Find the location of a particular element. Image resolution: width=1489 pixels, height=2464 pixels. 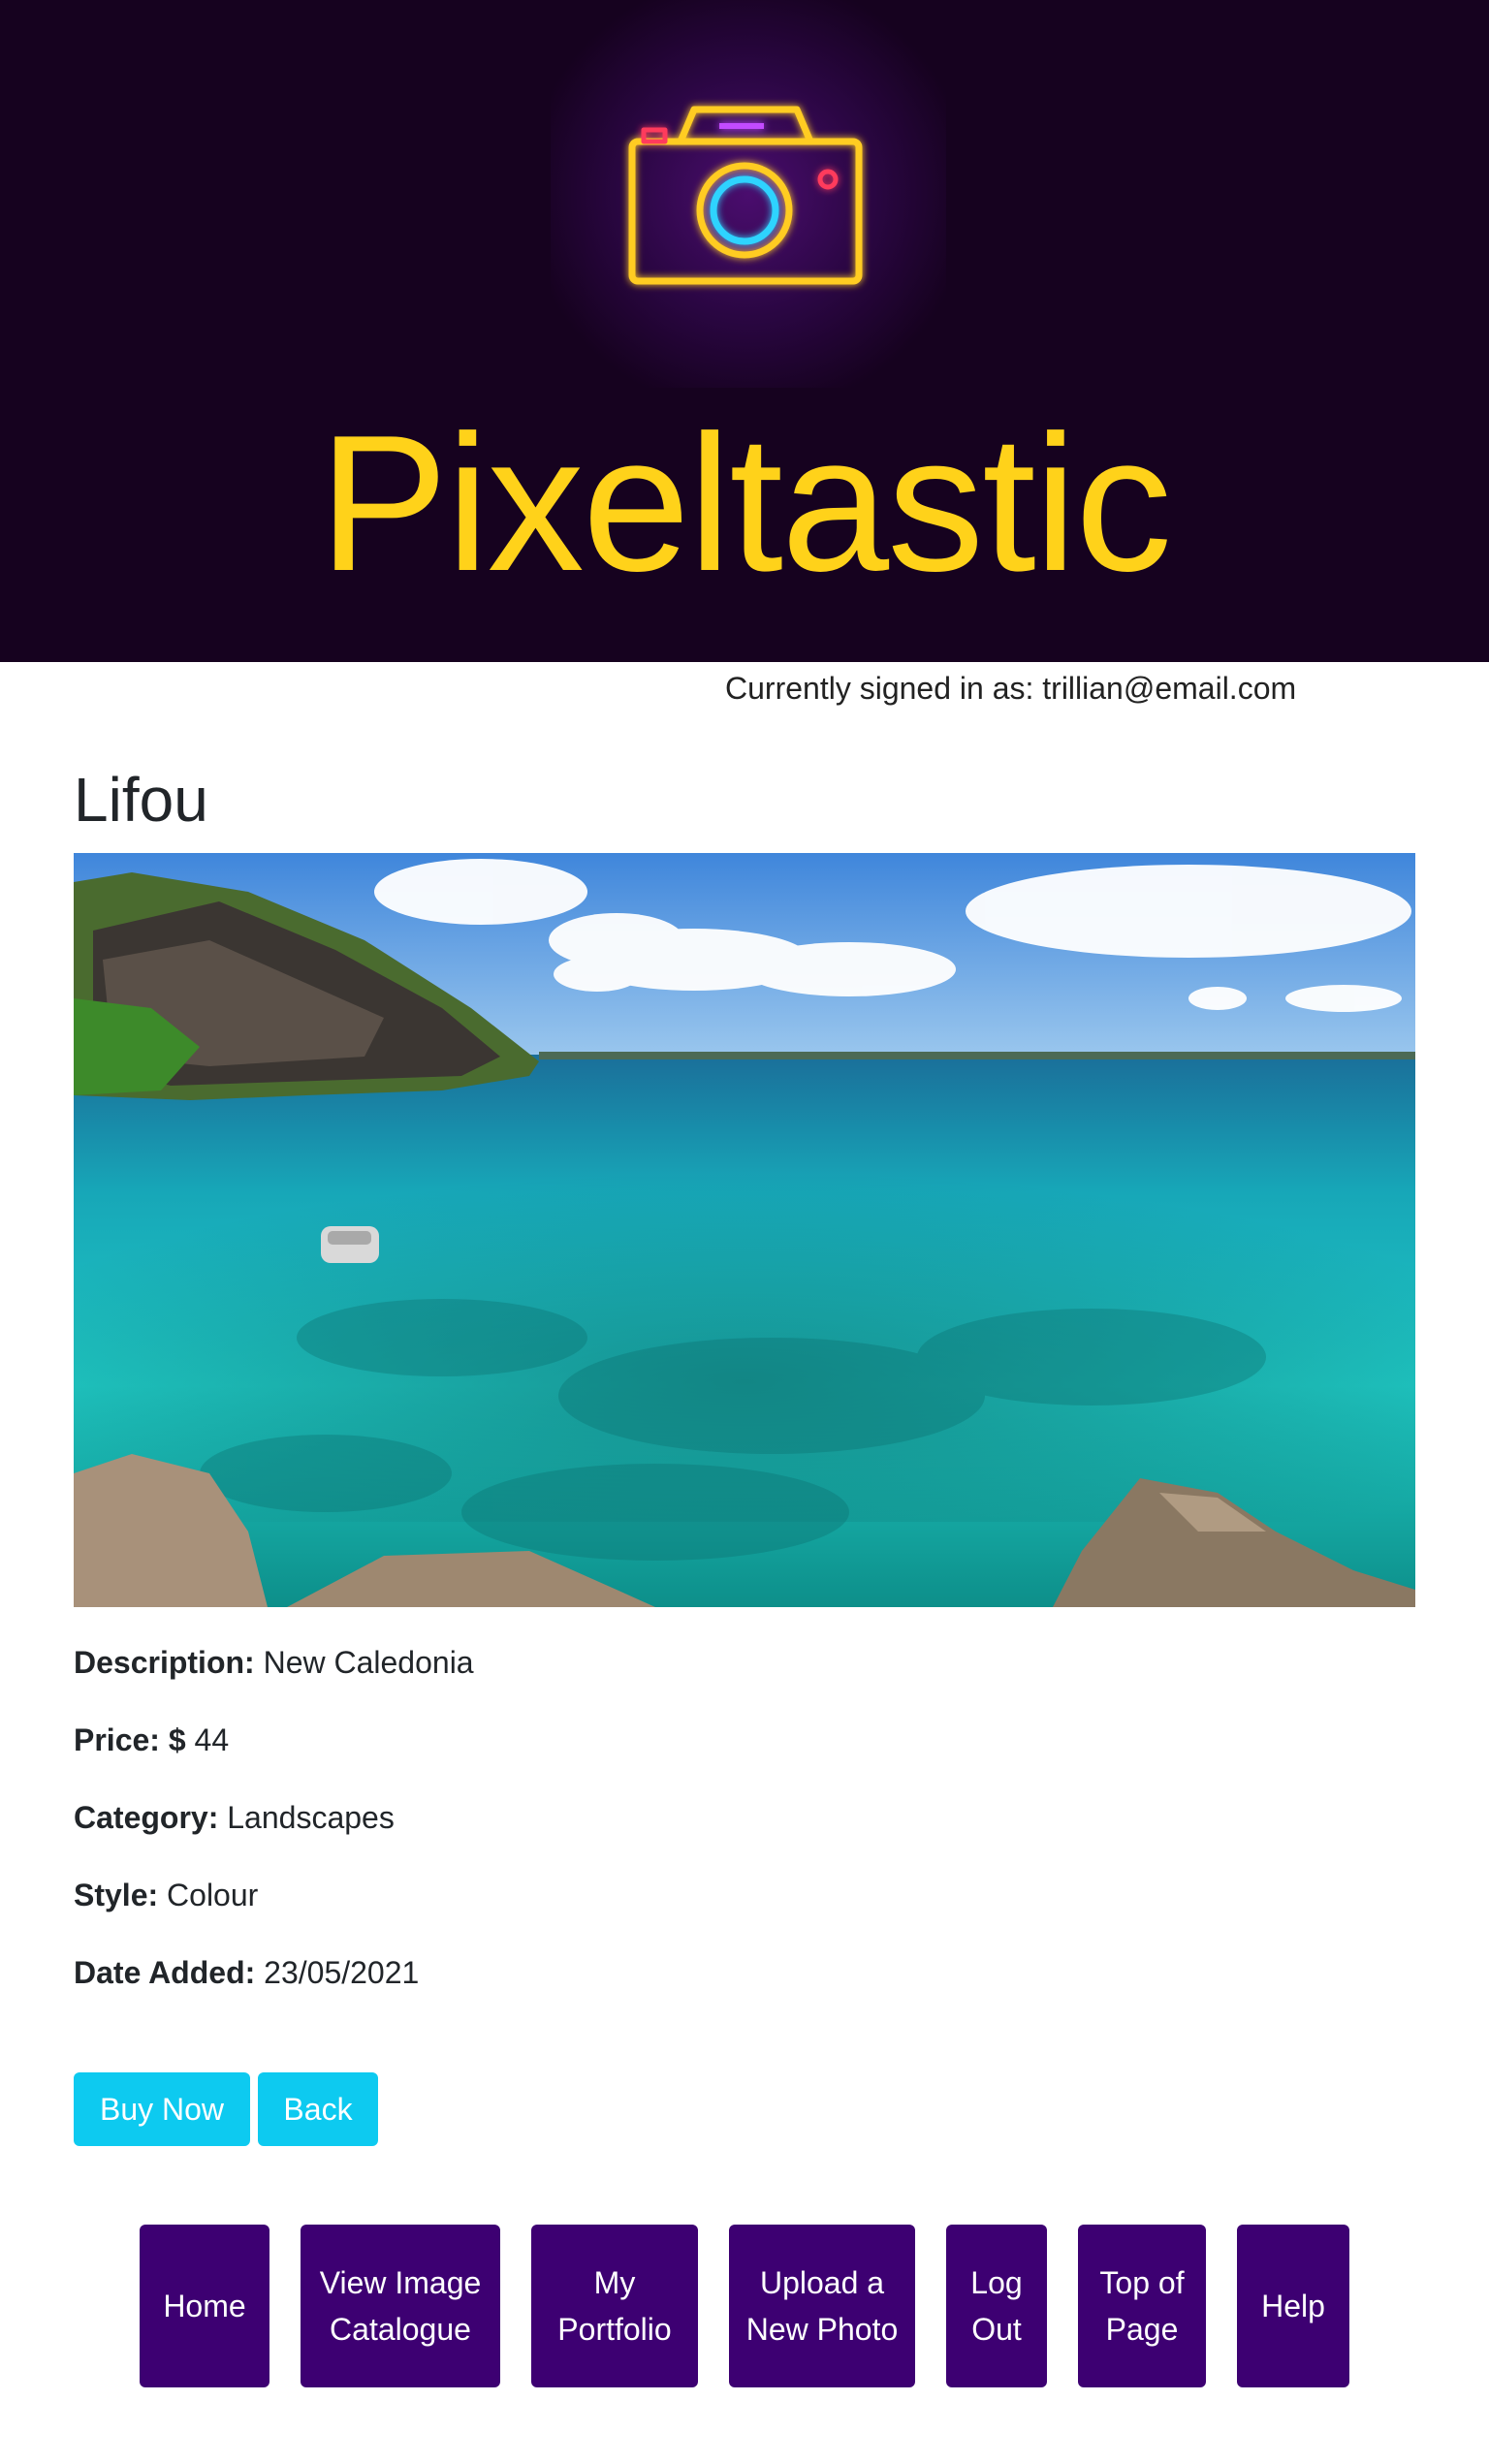

price-value: 44 is located at coordinates (212, 1739).